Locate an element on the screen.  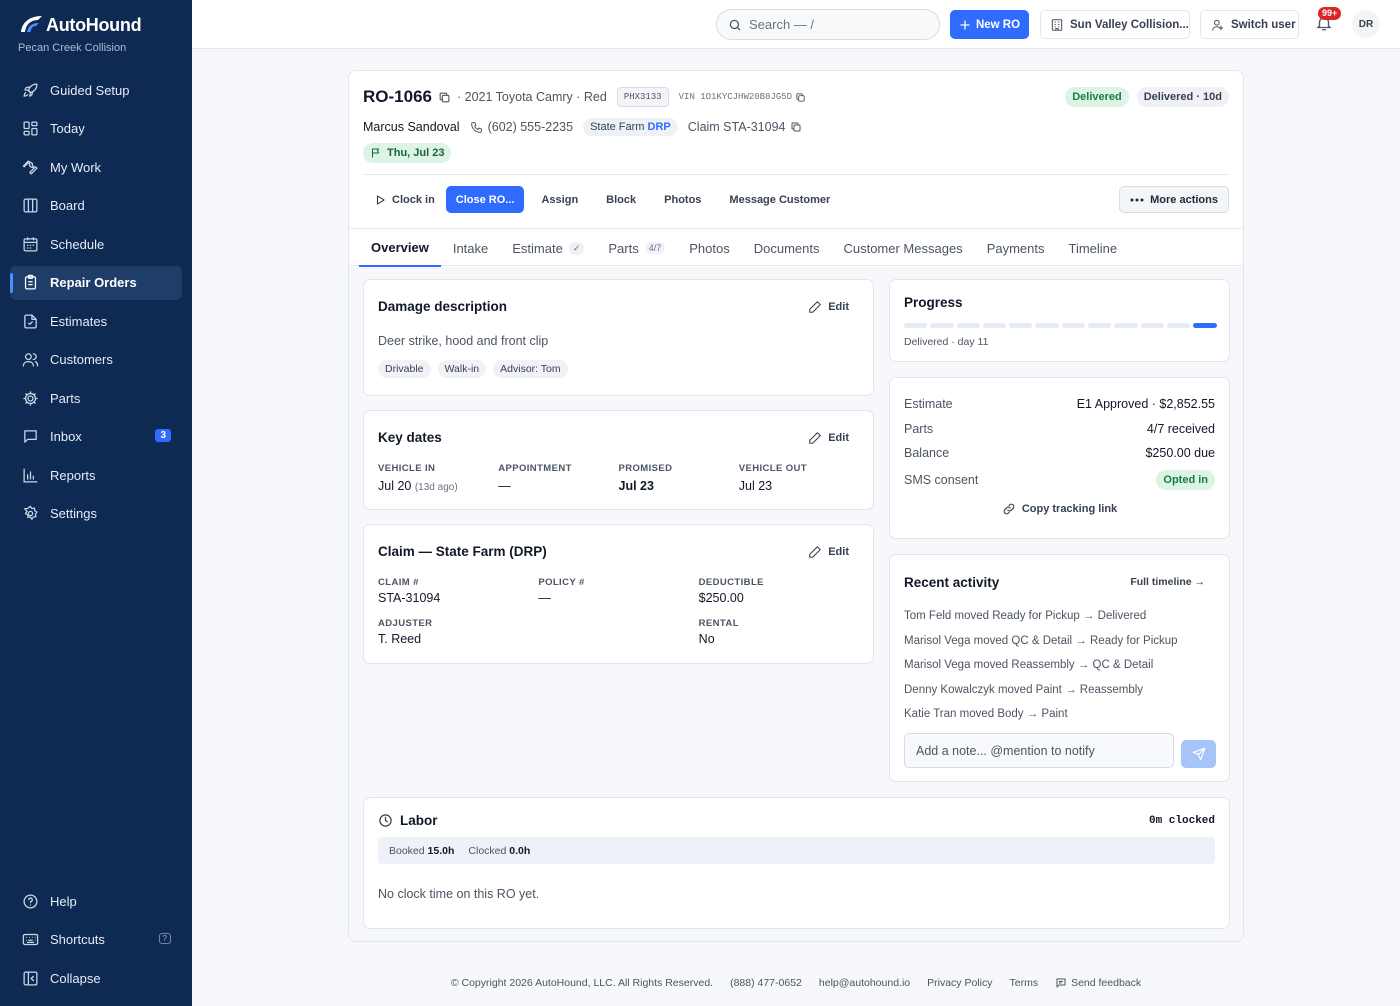
summary-row-balance: Balance $250.00 due is located at coordinates (1059, 453).